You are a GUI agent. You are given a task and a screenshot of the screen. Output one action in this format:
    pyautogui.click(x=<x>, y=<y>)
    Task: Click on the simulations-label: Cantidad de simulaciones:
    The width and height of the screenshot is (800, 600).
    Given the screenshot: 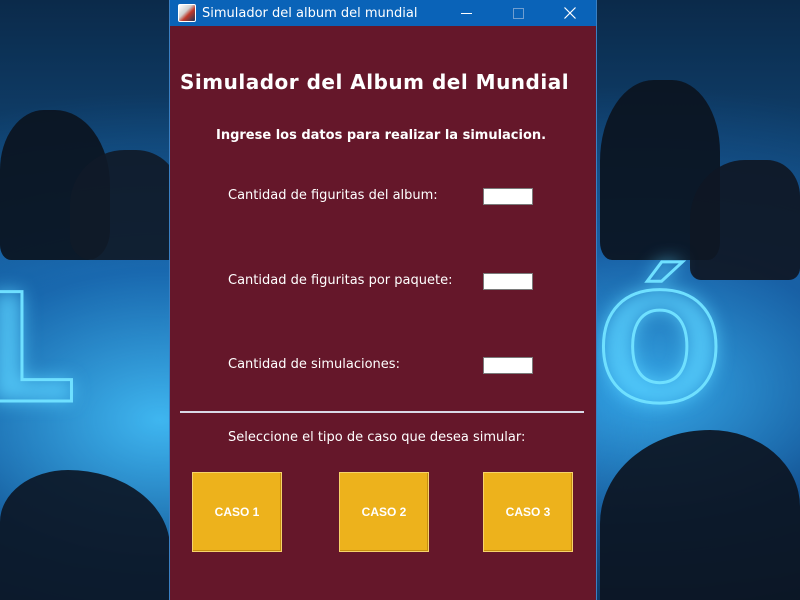 What is the action you would take?
    pyautogui.click(x=314, y=364)
    